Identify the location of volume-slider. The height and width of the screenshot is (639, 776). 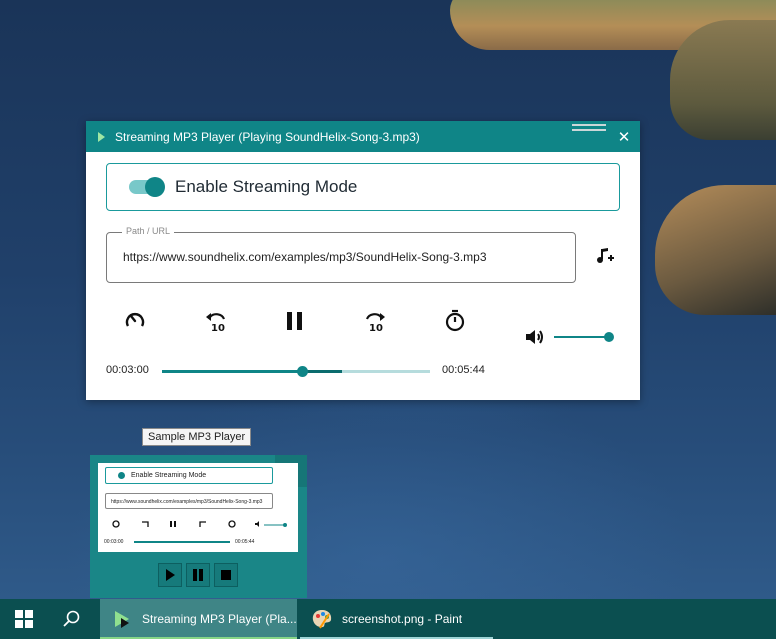
(584, 337).